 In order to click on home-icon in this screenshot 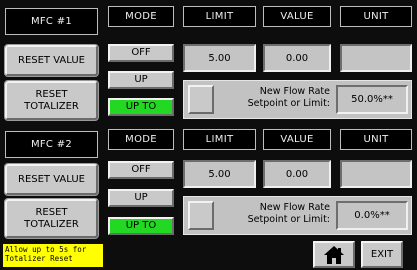, I will do `click(334, 254)`.